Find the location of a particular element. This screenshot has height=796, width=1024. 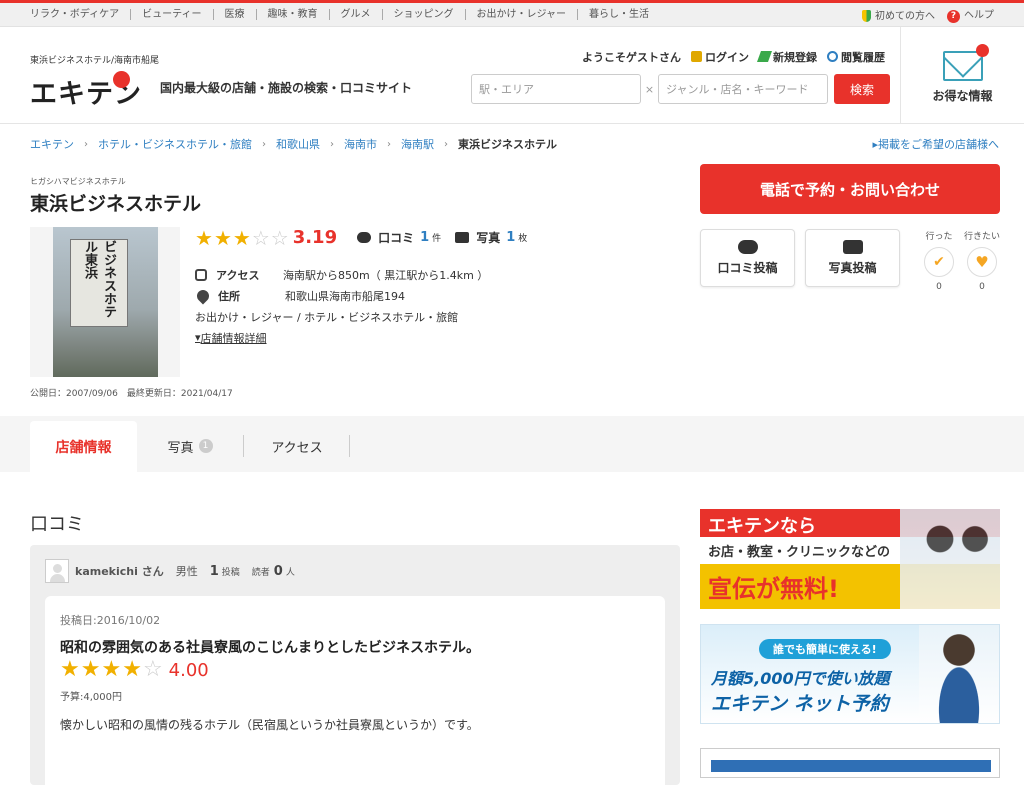

check-icon: ✔ is located at coordinates (939, 262).